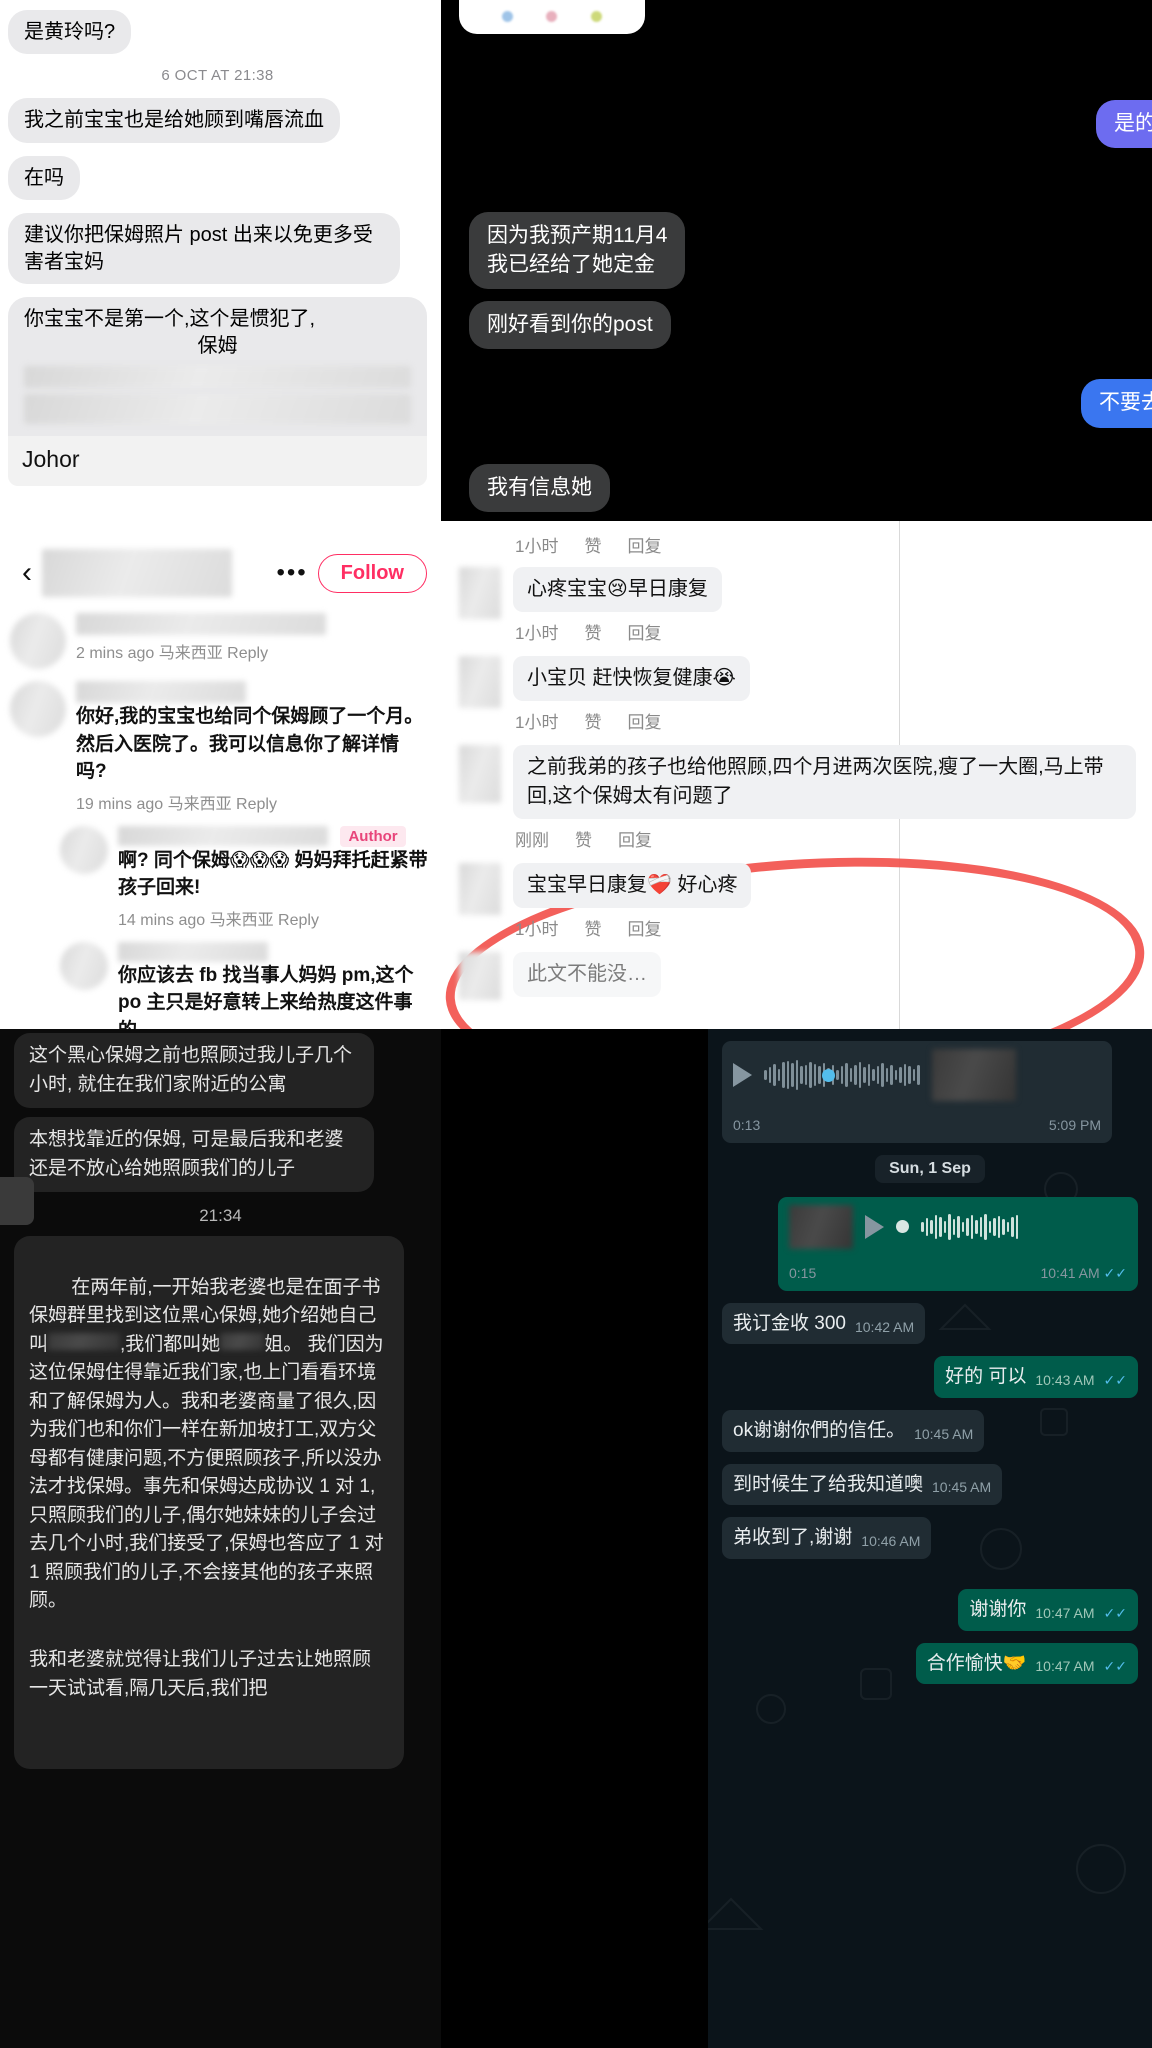 The image size is (1152, 2048). I want to click on redacted-name, so click(84, 1341).